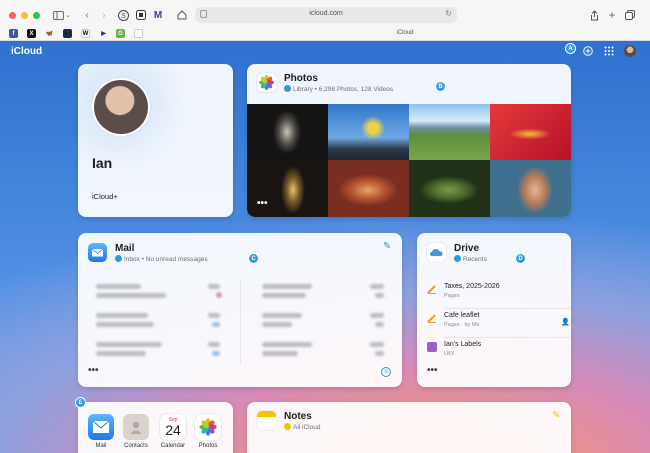 The image size is (650, 453). I want to click on app-launcher-icon, so click(609, 51).